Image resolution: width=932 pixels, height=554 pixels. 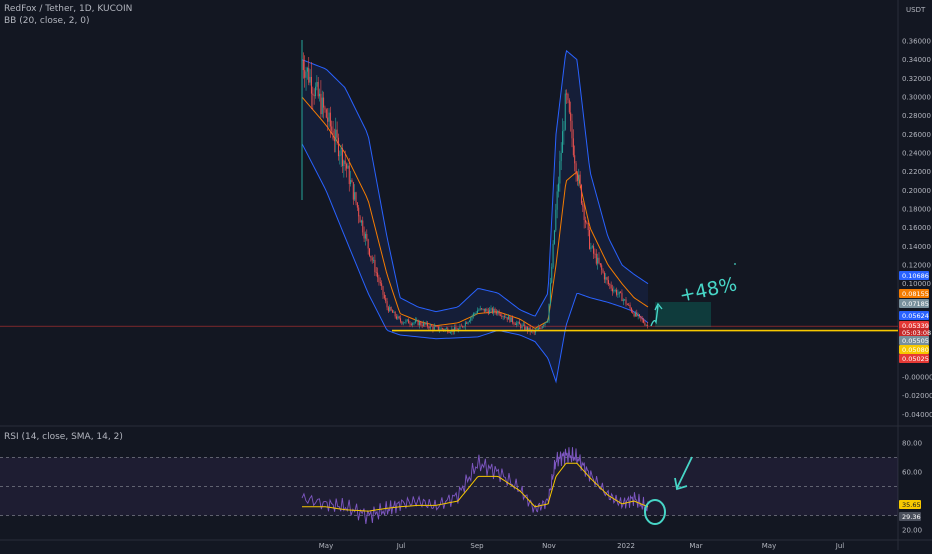 I want to click on price-tag-text: 0.08155, so click(x=915, y=294).